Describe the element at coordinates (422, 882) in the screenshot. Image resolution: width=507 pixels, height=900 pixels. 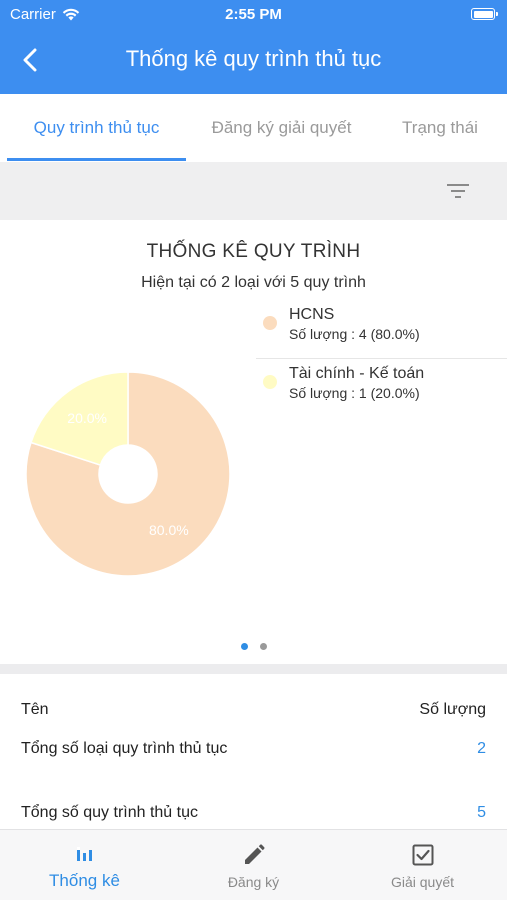
I see `tabbar-label: Giải quyết` at that location.